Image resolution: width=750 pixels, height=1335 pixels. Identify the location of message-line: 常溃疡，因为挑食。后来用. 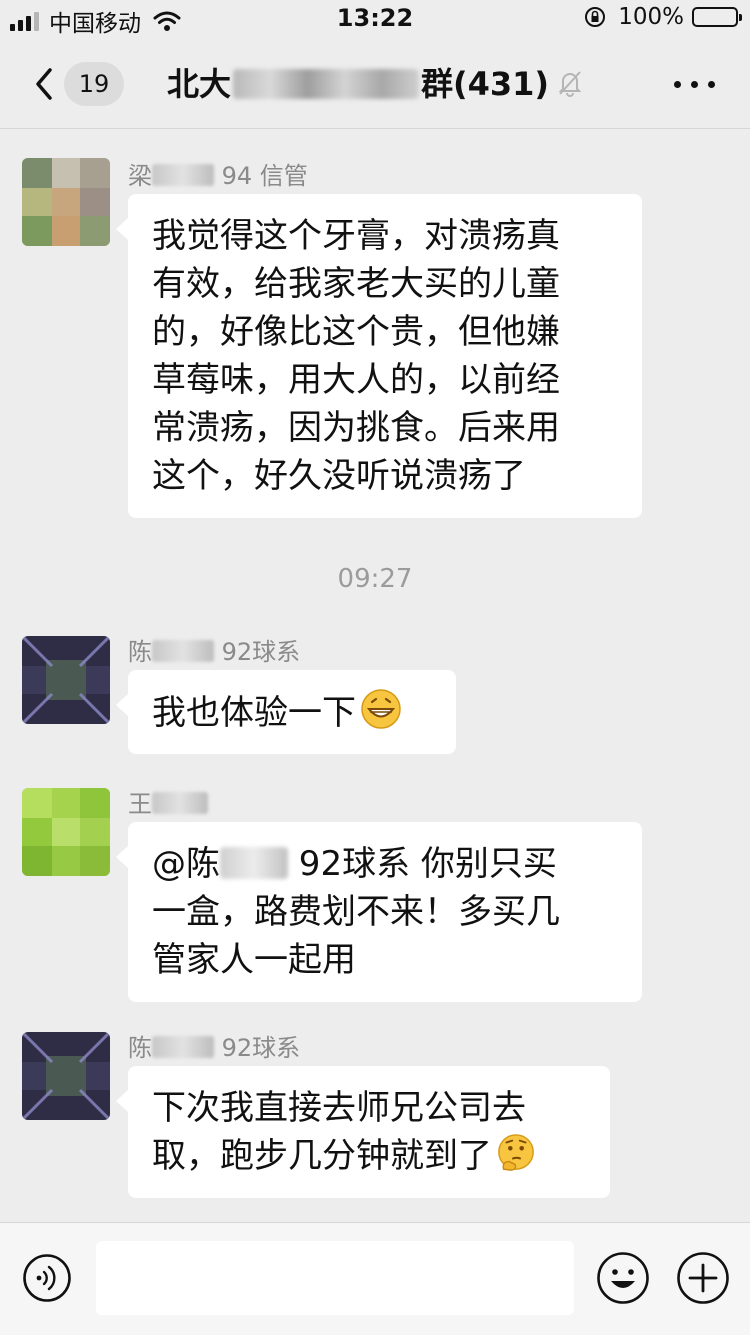
(356, 428).